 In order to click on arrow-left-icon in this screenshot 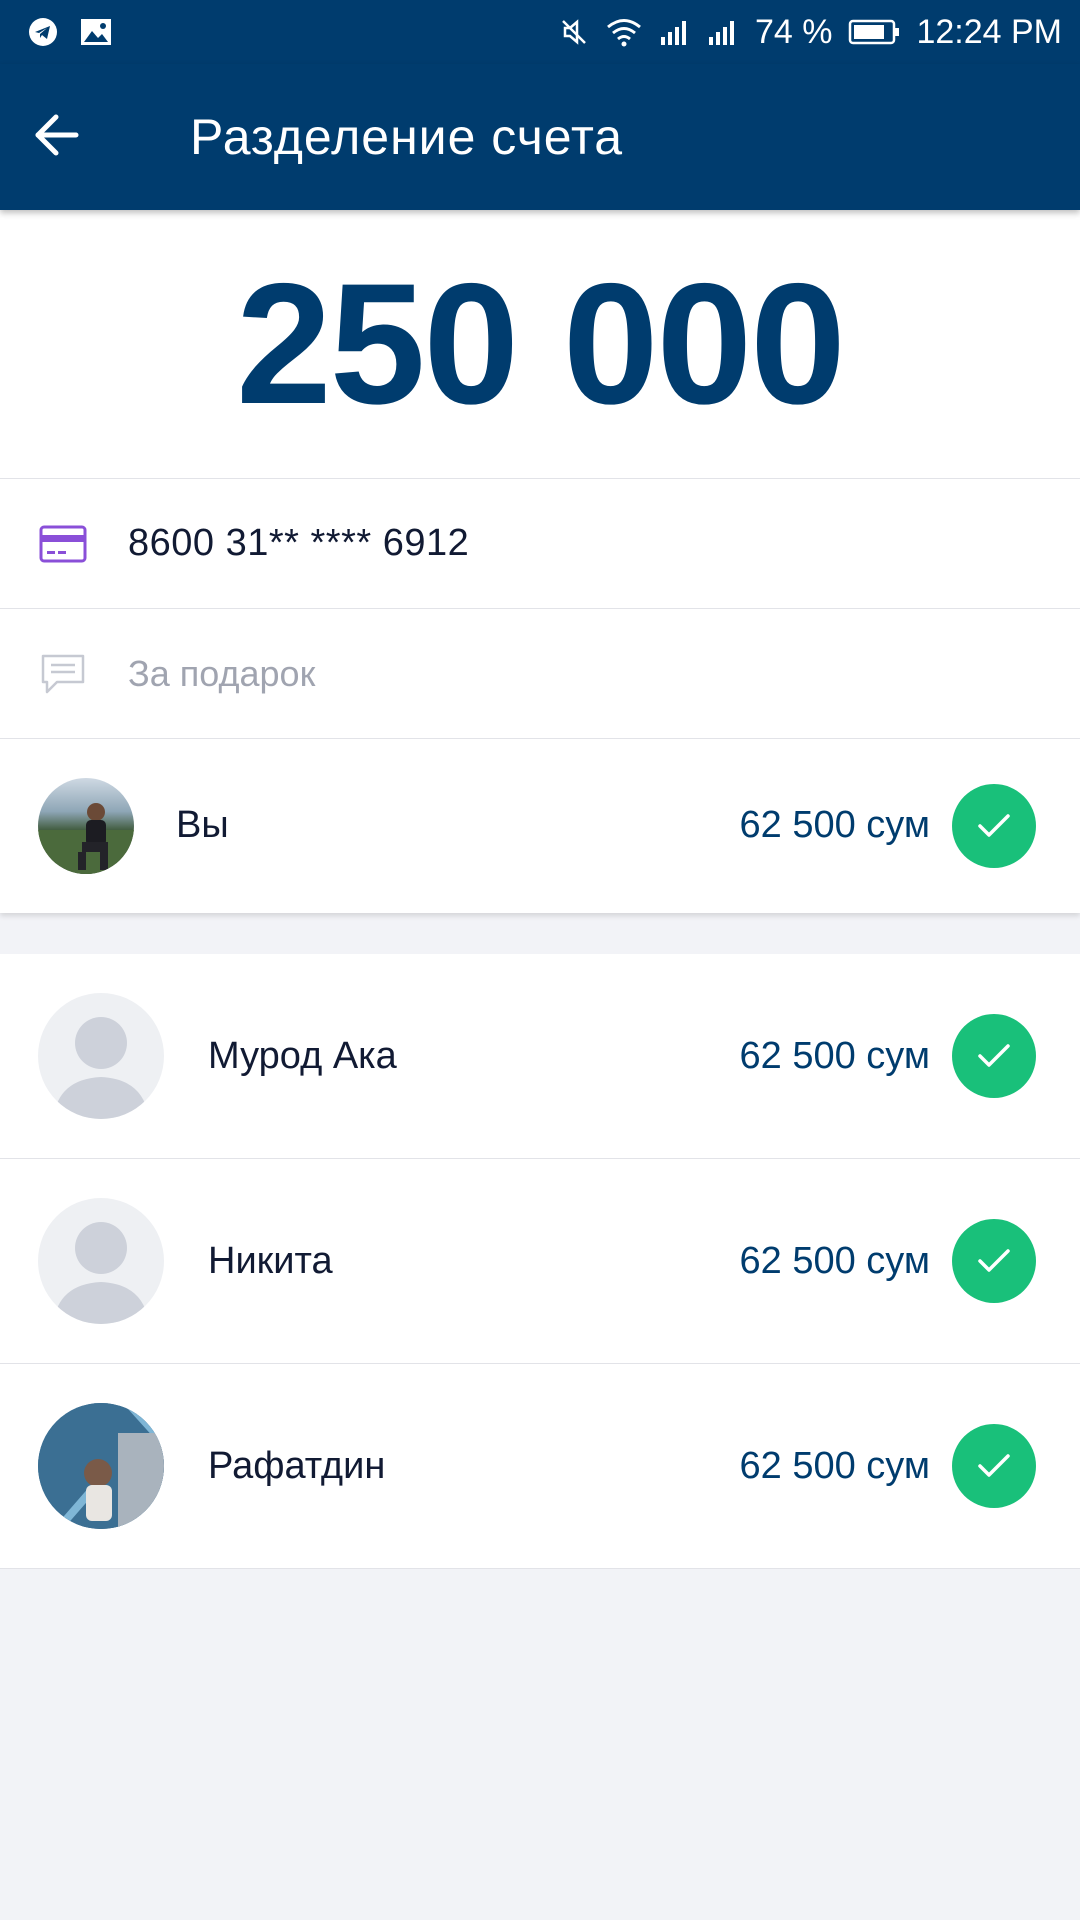, I will do `click(57, 137)`.